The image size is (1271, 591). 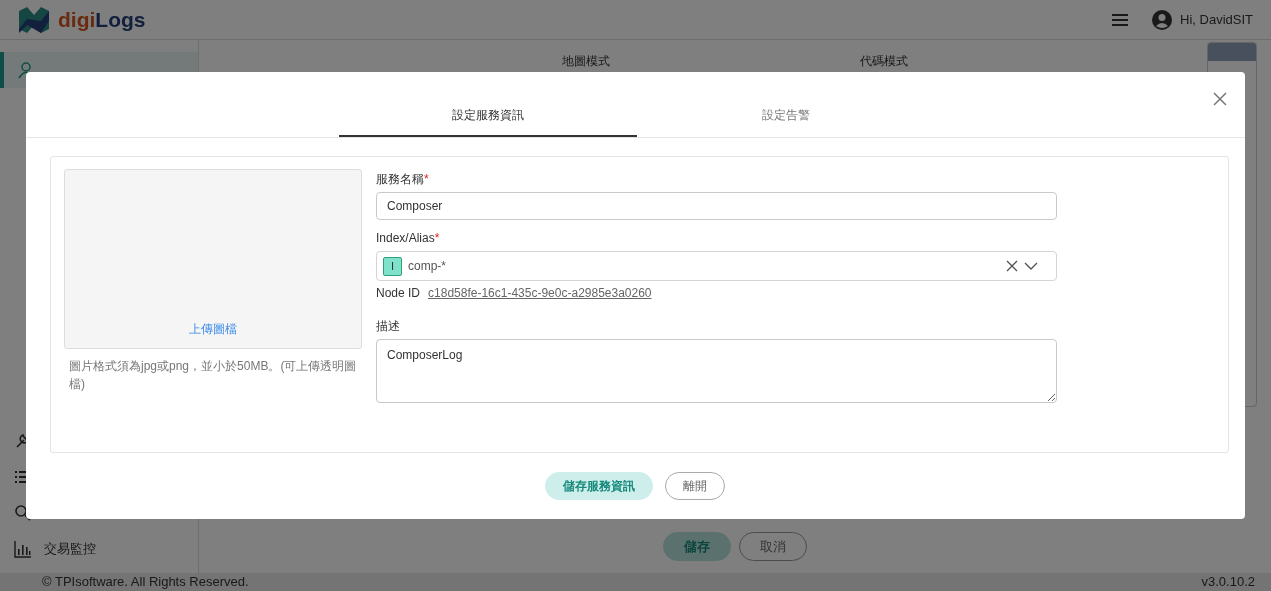 What do you see at coordinates (392, 266) in the screenshot?
I see `index-badge: I` at bounding box center [392, 266].